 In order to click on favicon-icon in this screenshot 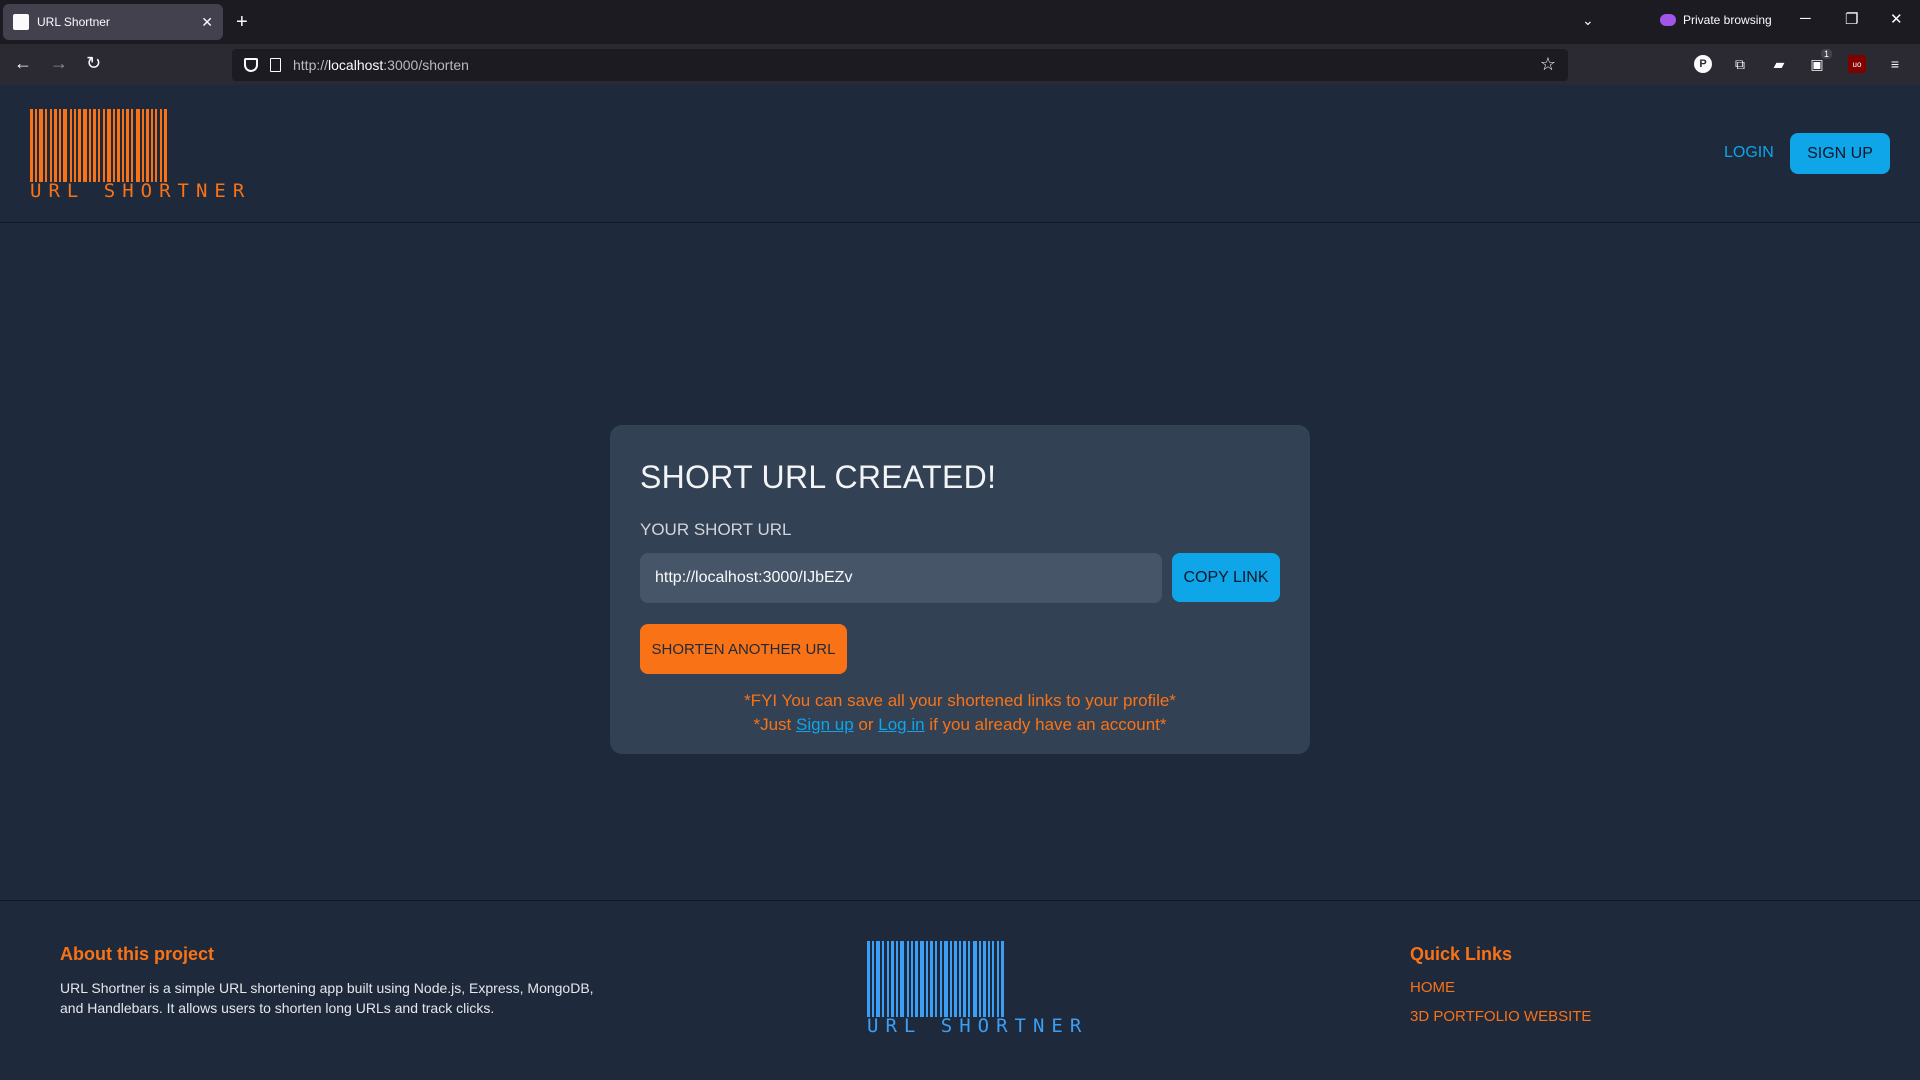, I will do `click(21, 22)`.